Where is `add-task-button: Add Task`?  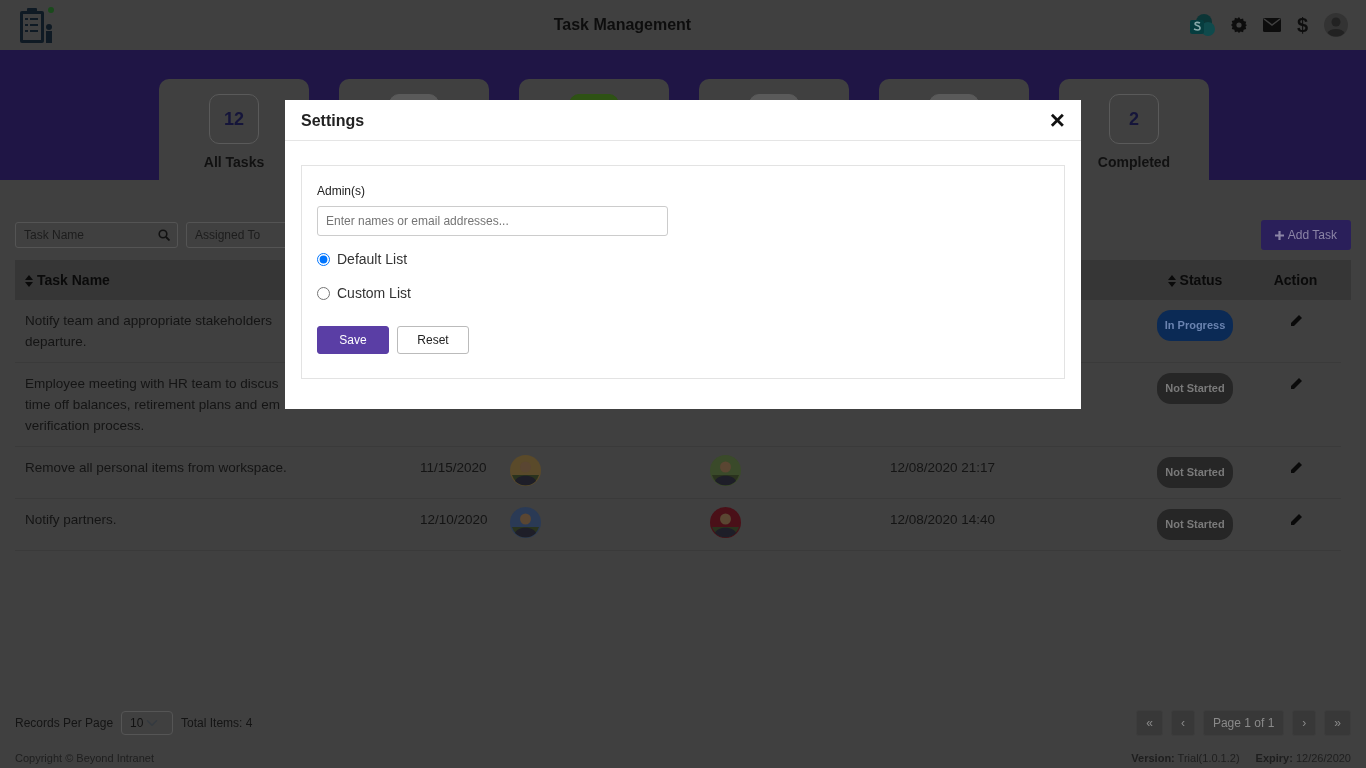 add-task-button: Add Task is located at coordinates (1305, 235).